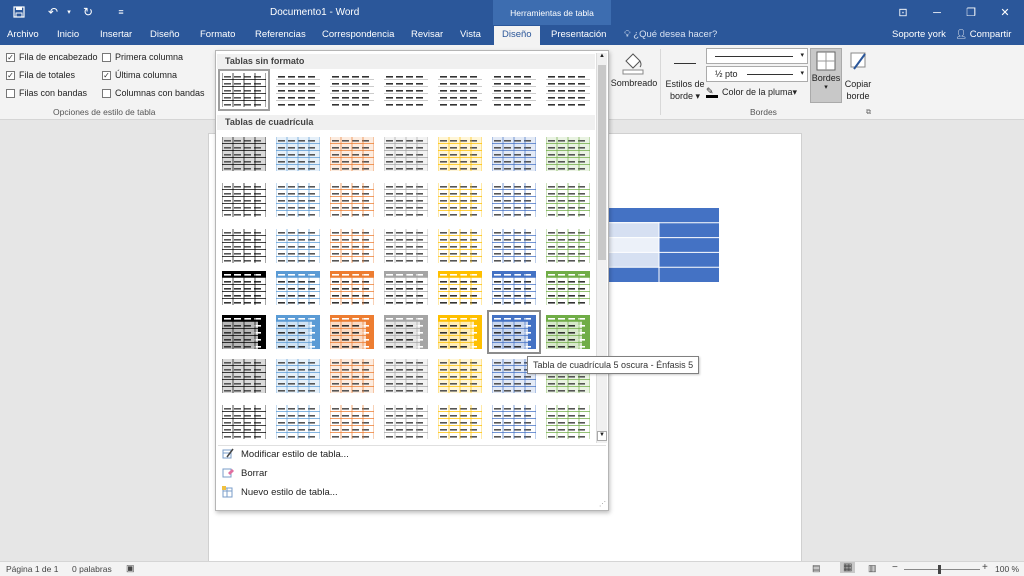 The image size is (1024, 576). I want to click on tab-diseno: Diseño, so click(165, 34).